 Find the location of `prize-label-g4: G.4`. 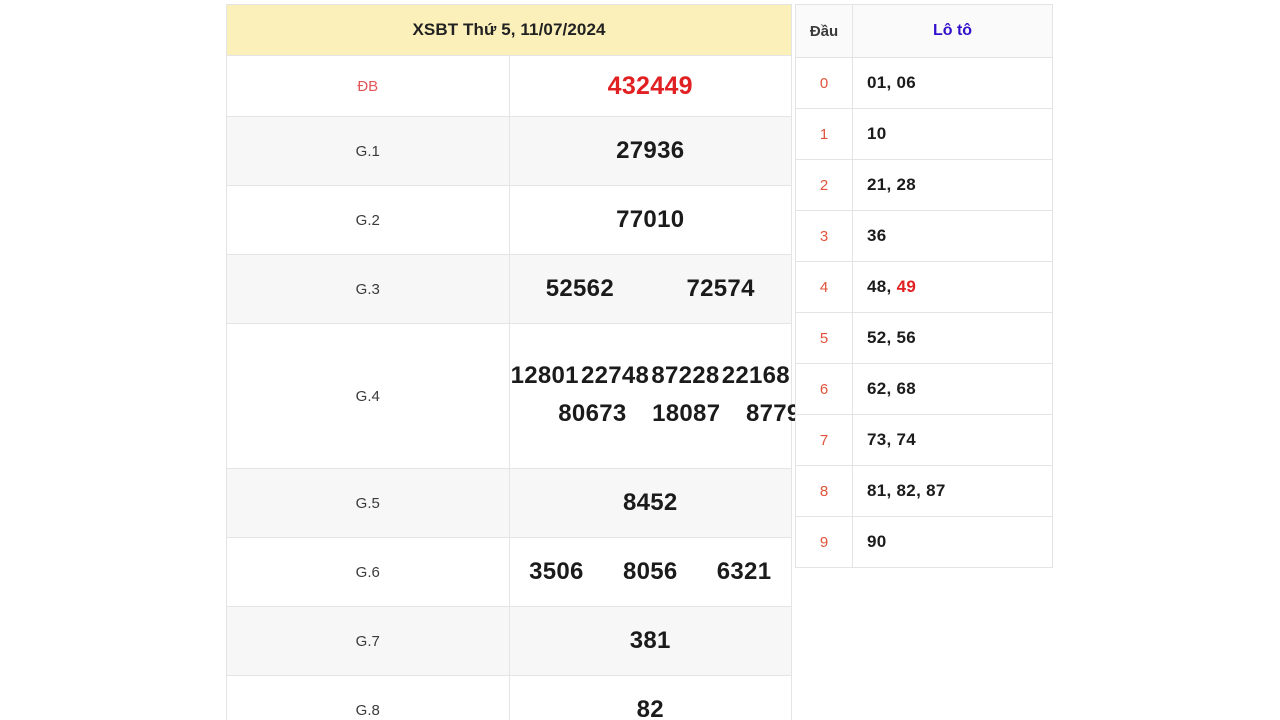

prize-label-g4: G.4 is located at coordinates (368, 396).